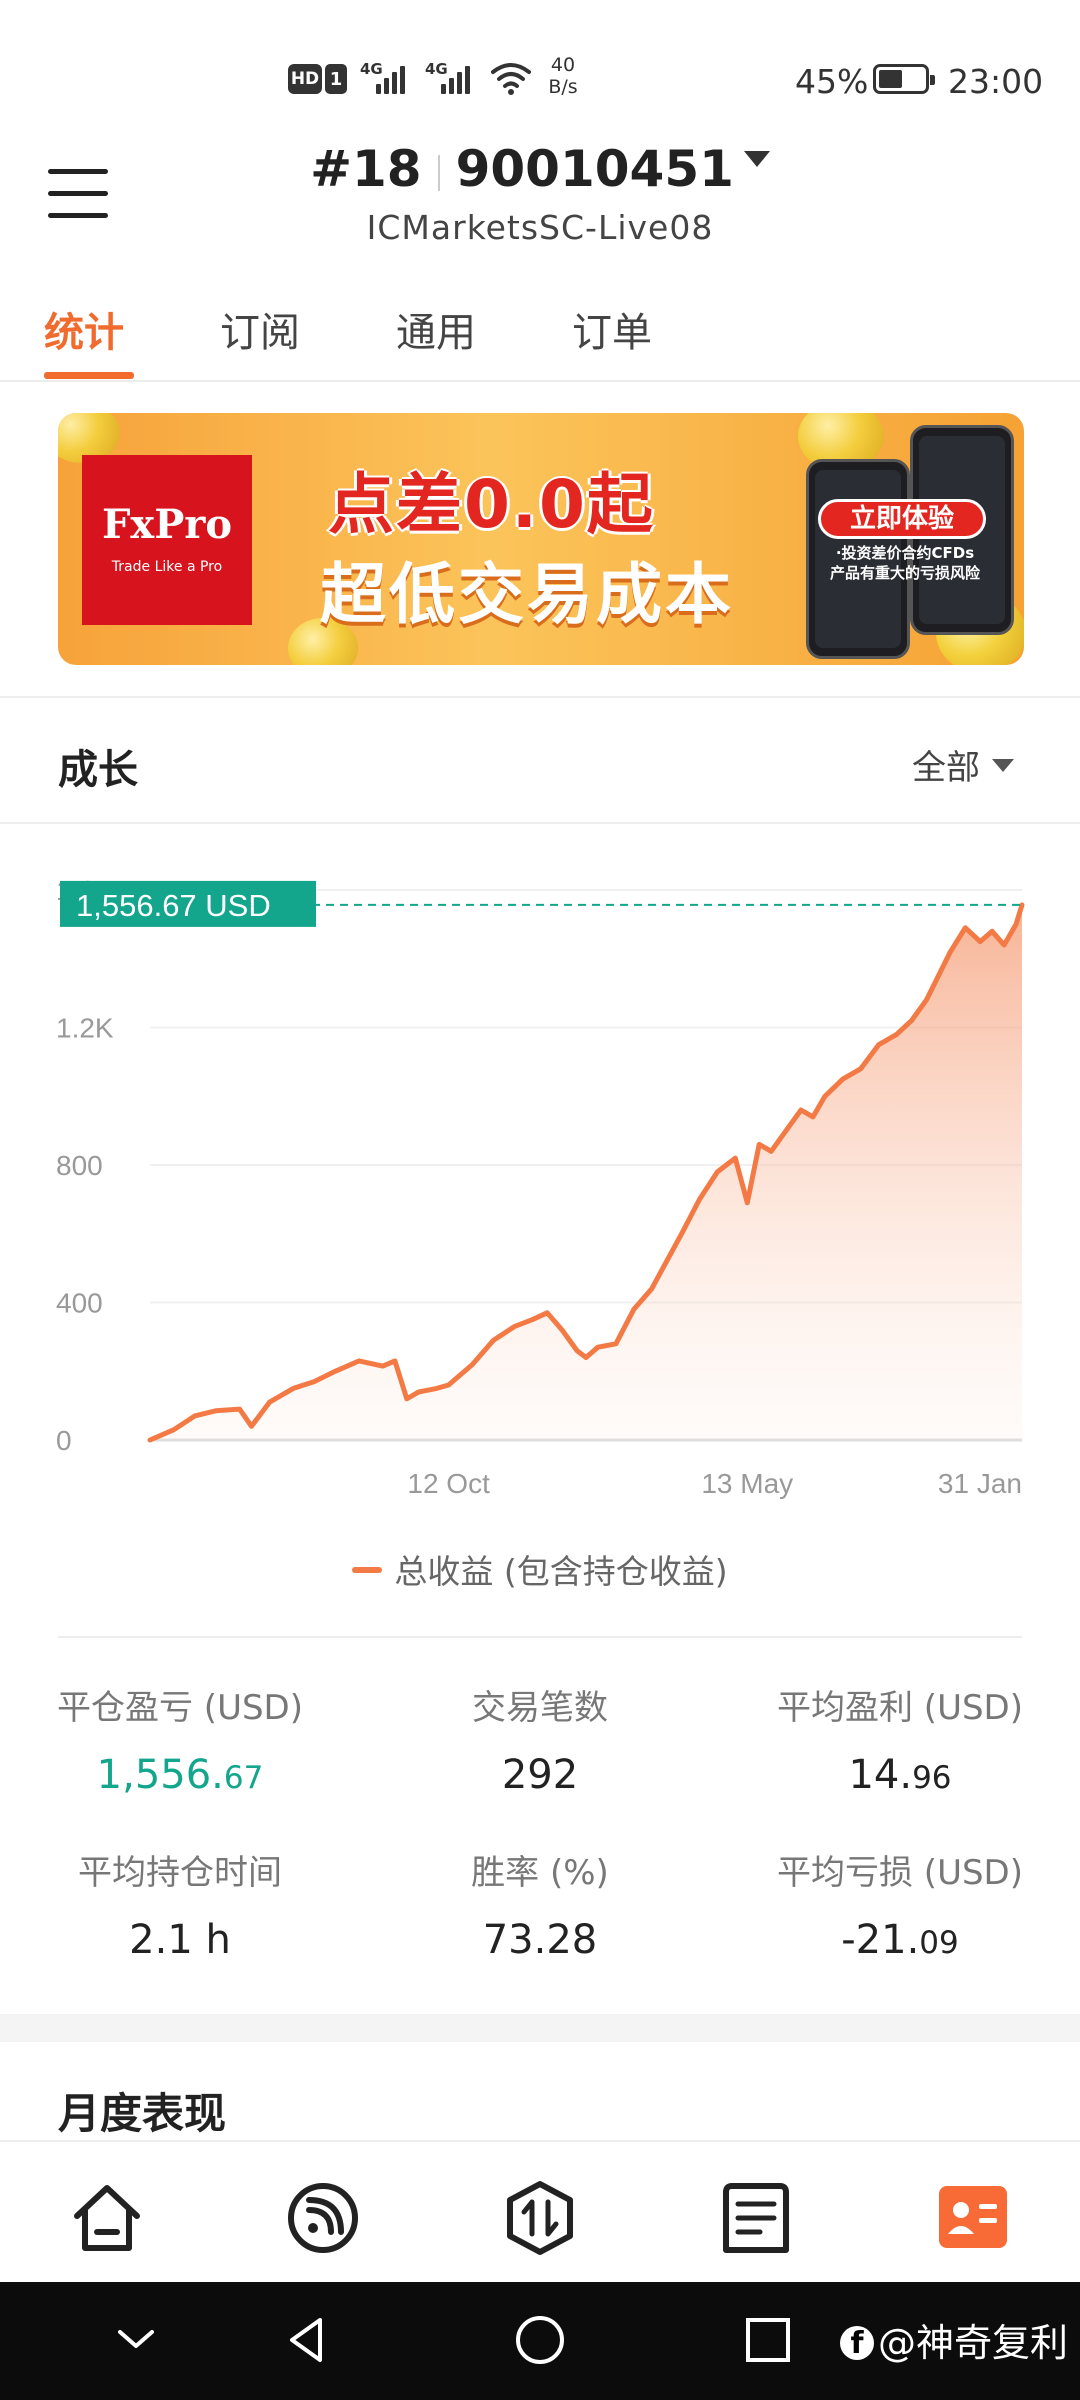 The height and width of the screenshot is (2400, 1080). Describe the element at coordinates (85, 1028) in the screenshot. I see `y-tick-label: 1.2K` at that location.